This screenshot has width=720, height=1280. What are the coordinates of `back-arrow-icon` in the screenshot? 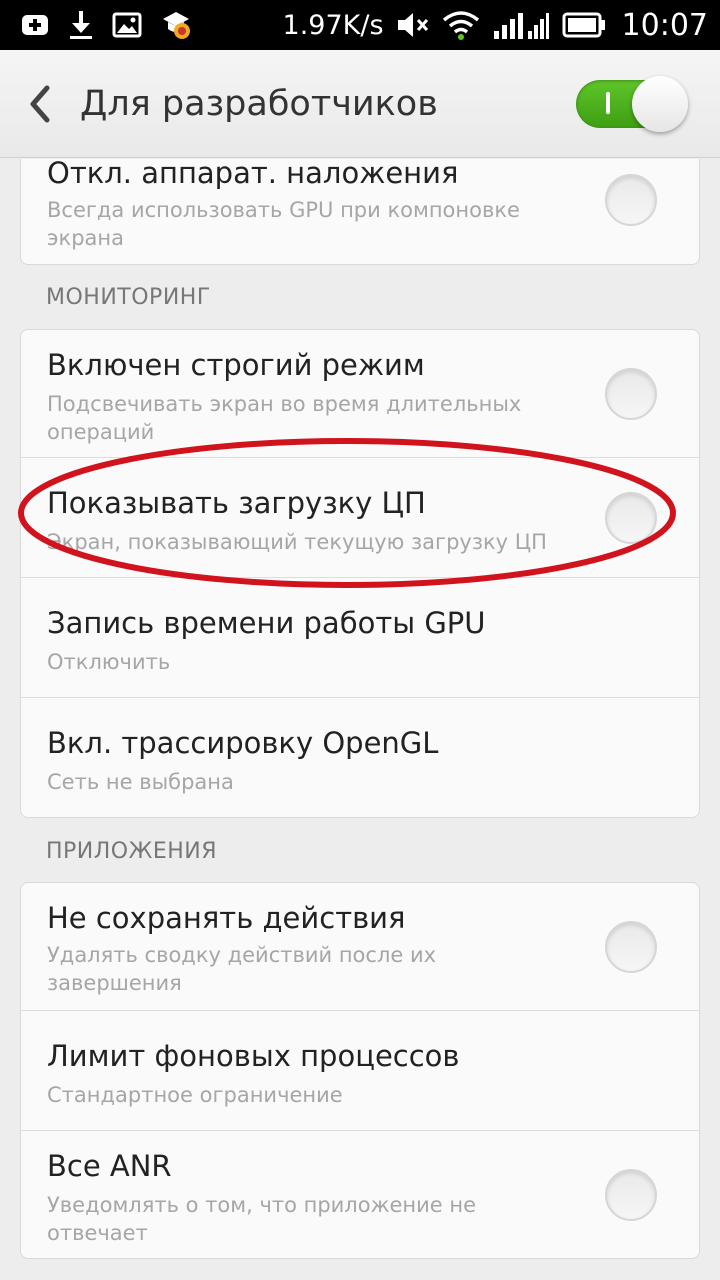 It's located at (40, 103).